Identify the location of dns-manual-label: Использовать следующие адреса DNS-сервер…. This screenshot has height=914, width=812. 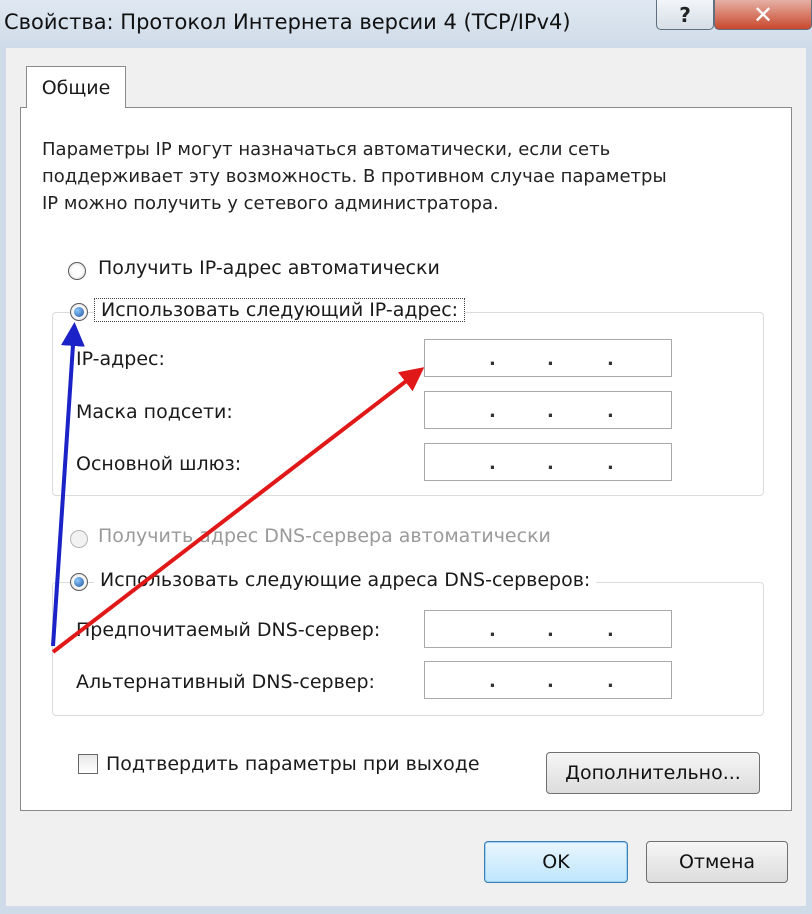
(345, 580).